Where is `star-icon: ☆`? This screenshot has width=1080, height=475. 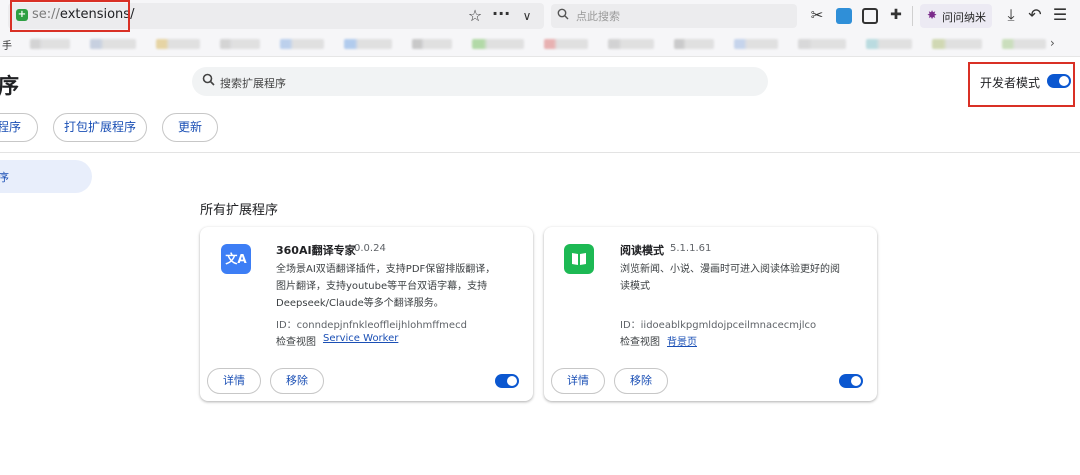 star-icon: ☆ is located at coordinates (475, 16).